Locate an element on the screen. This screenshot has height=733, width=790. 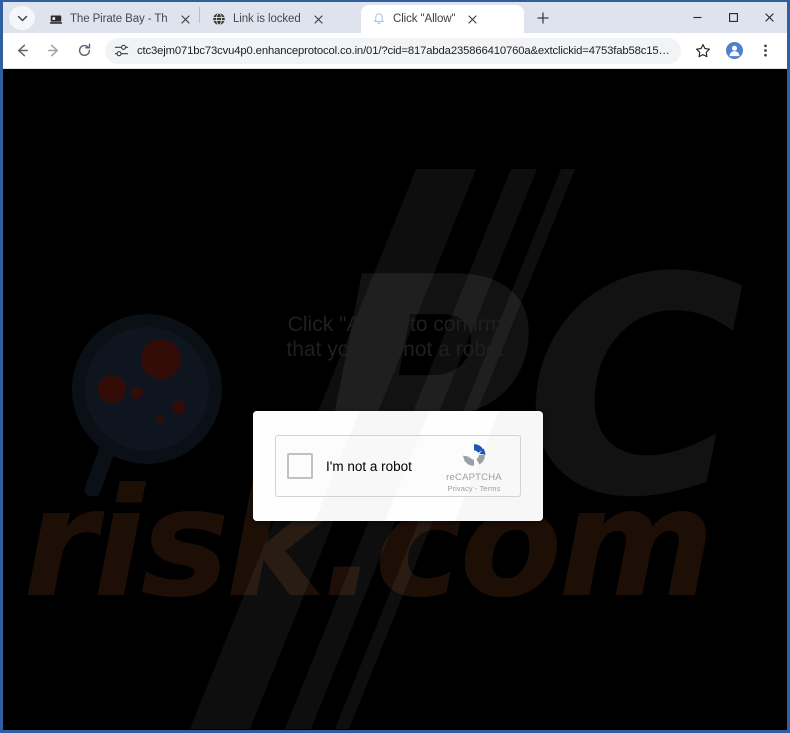
recaptcha-brand: reCAPTCHA Privacy - Terms is located at coordinates (474, 466).